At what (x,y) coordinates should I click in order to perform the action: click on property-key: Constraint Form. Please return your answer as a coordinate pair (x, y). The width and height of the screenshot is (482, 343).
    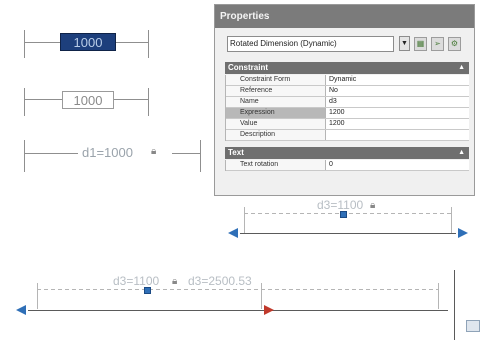
    Looking at the image, I should click on (276, 80).